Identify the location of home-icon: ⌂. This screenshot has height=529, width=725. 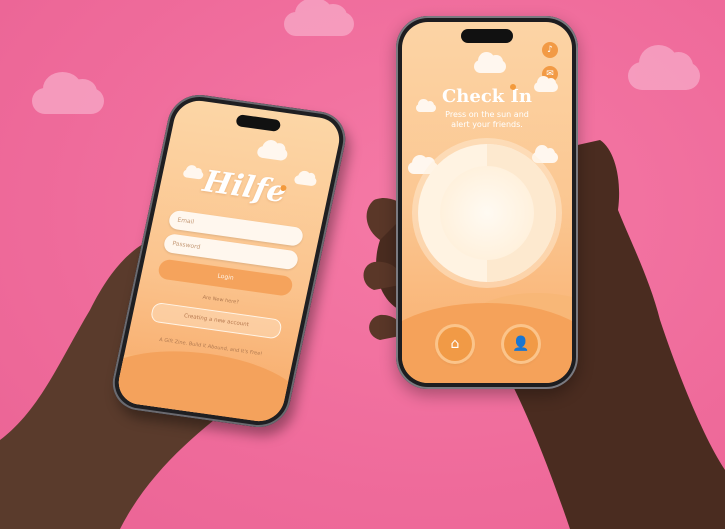
(455, 344).